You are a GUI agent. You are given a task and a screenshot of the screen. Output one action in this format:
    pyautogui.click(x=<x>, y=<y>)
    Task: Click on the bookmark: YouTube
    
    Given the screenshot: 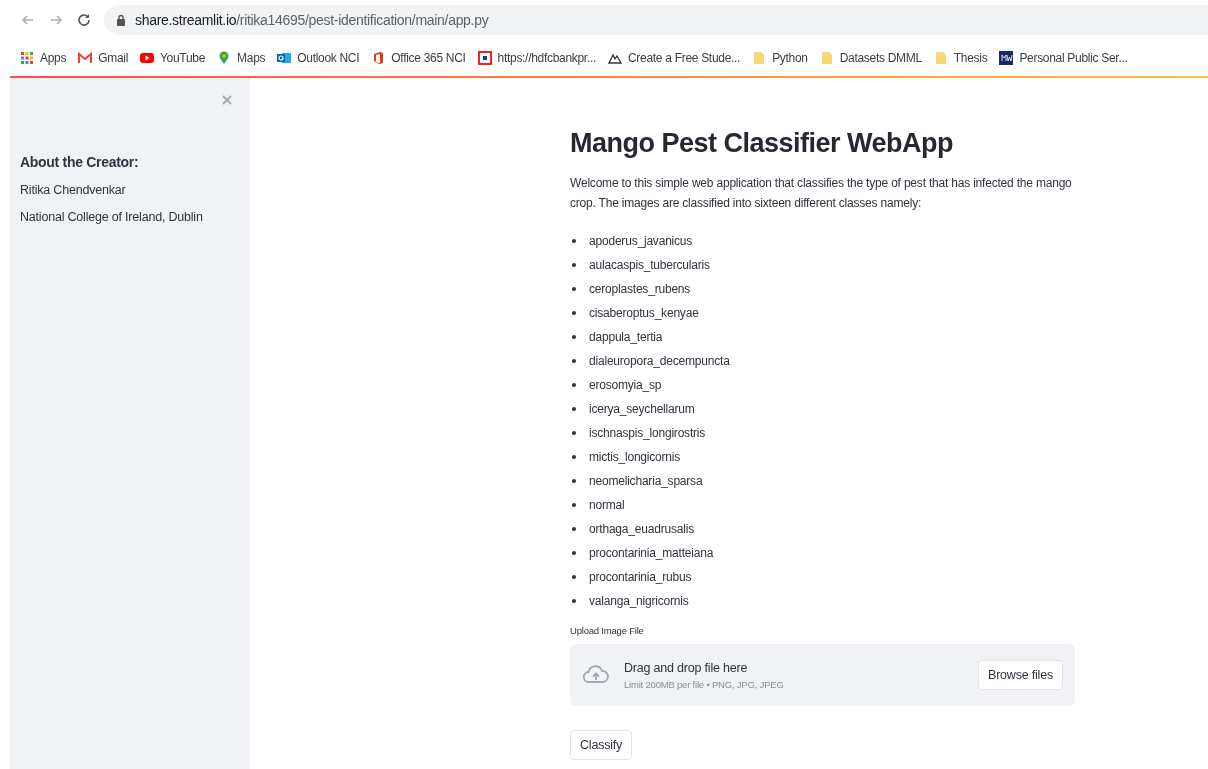 What is the action you would take?
    pyautogui.click(x=173, y=58)
    